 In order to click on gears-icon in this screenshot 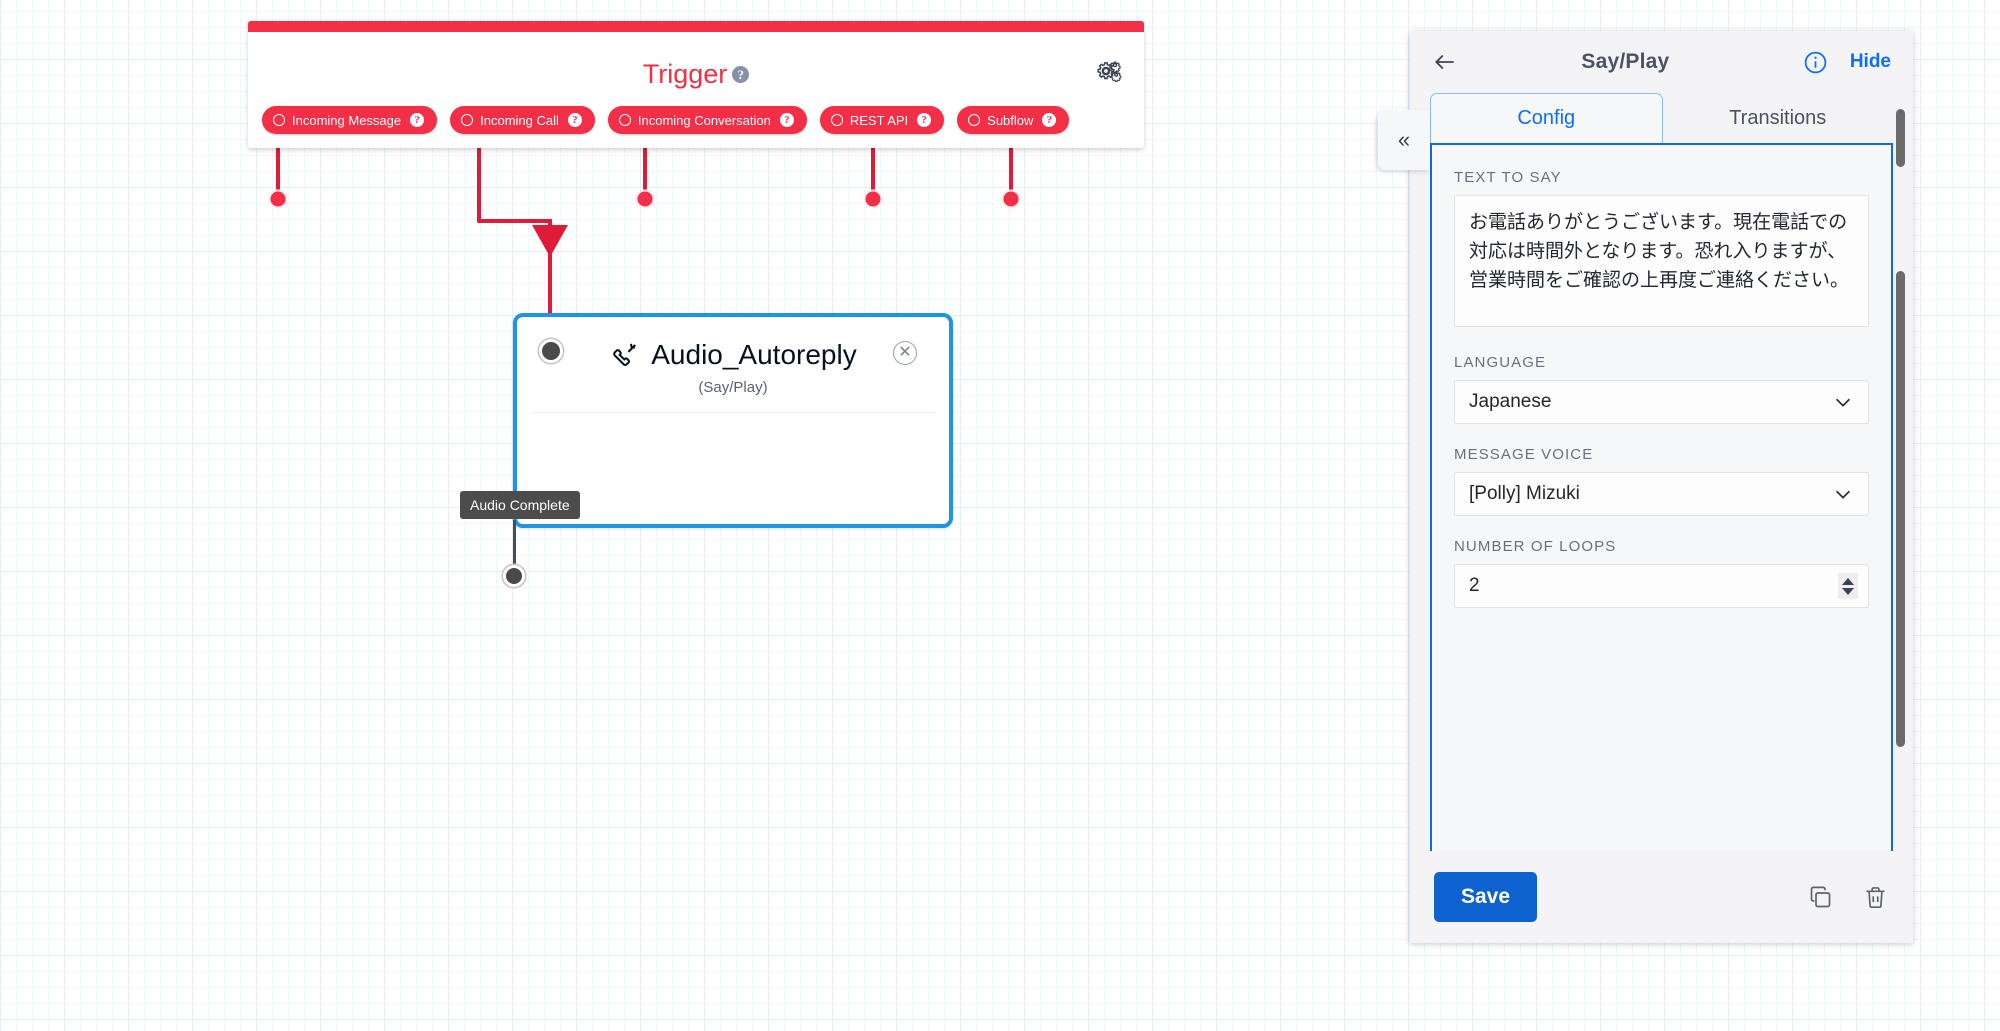, I will do `click(1109, 72)`.